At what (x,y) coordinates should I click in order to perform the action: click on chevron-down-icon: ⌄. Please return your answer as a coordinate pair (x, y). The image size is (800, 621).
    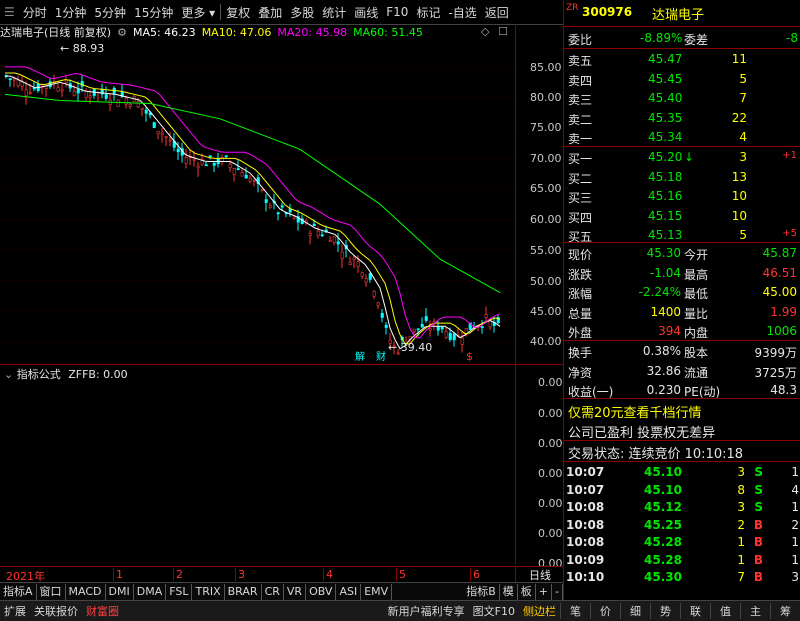
    Looking at the image, I should click on (8, 374).